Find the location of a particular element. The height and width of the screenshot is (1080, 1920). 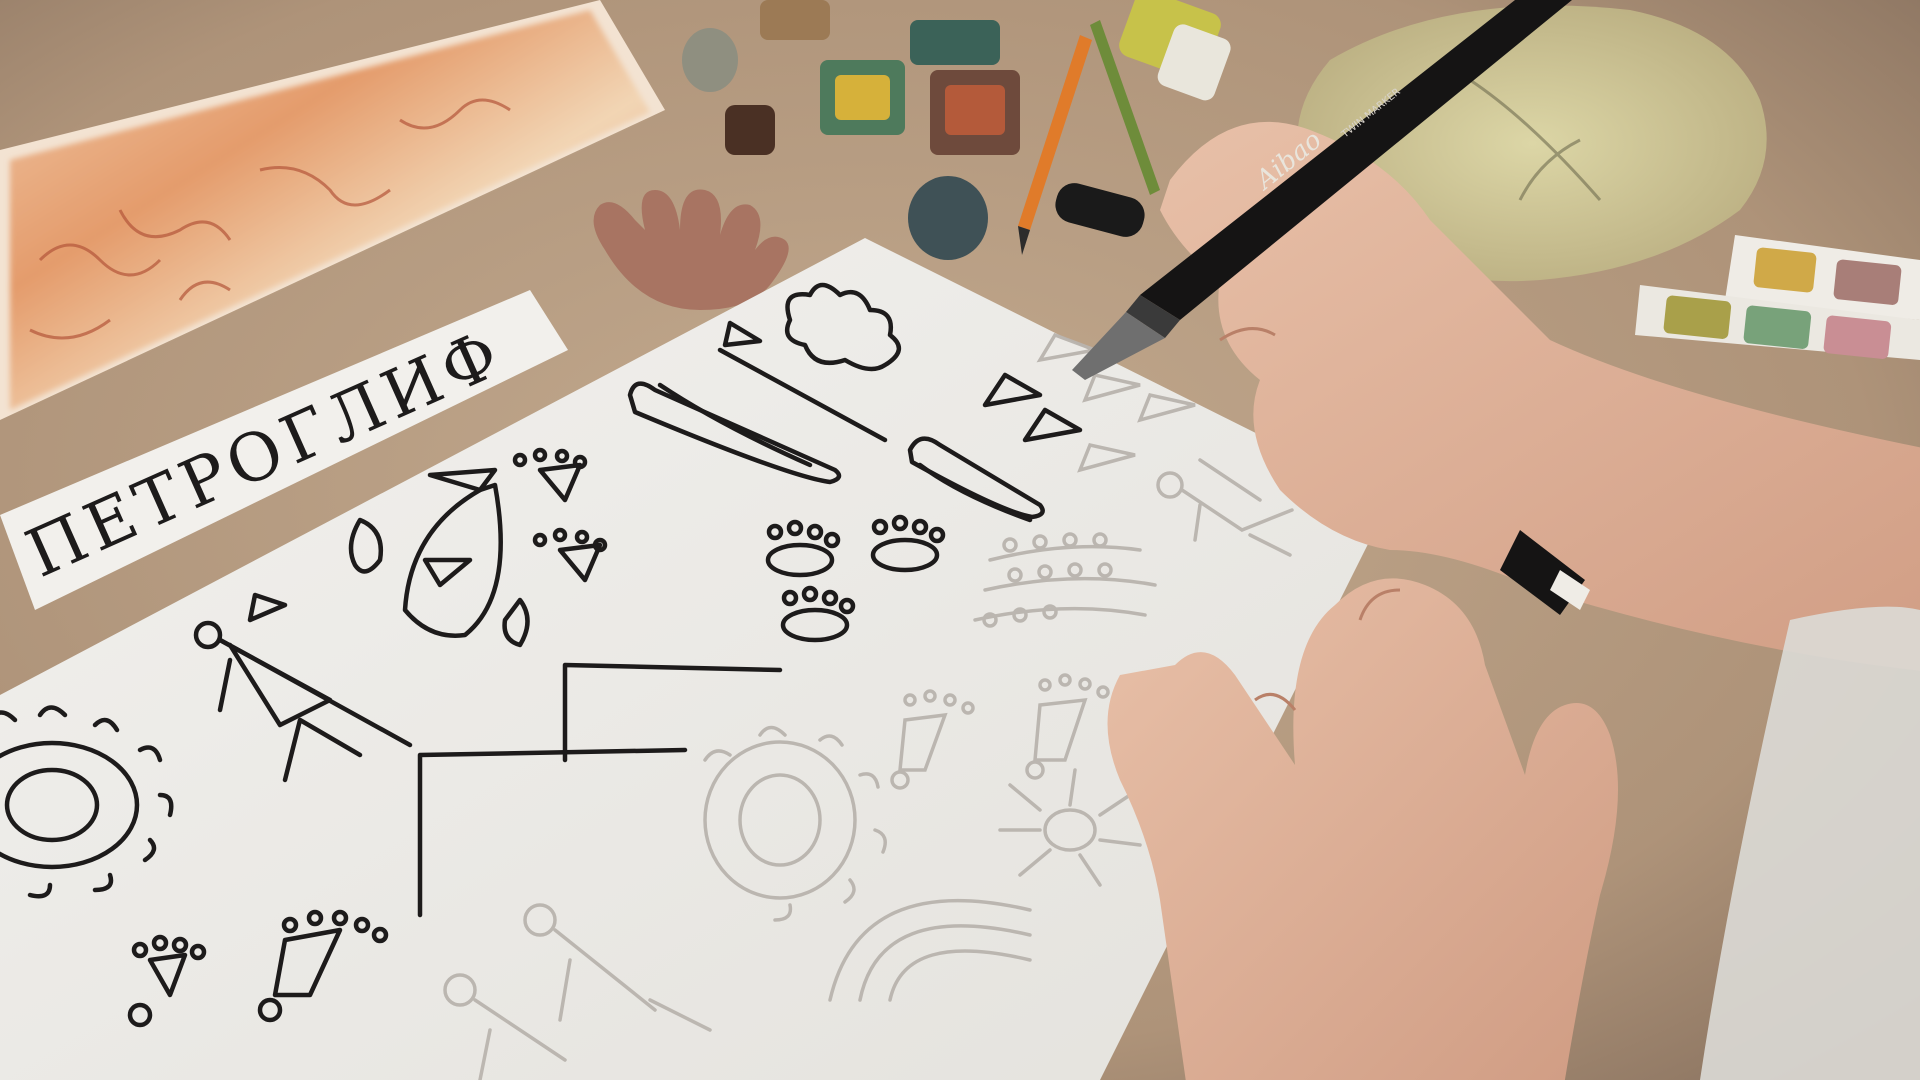

paint-pan-yellow-fill is located at coordinates (862, 97).